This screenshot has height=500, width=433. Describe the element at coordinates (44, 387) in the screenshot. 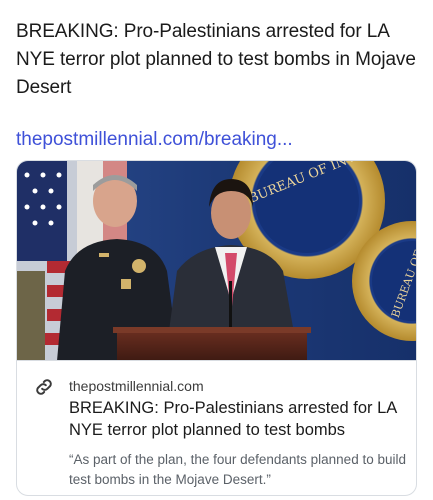

I see `link-icon` at that location.